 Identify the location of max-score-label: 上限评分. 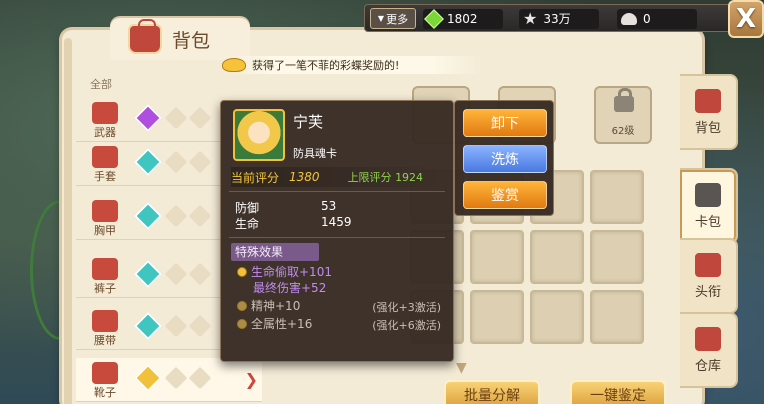
(369, 177).